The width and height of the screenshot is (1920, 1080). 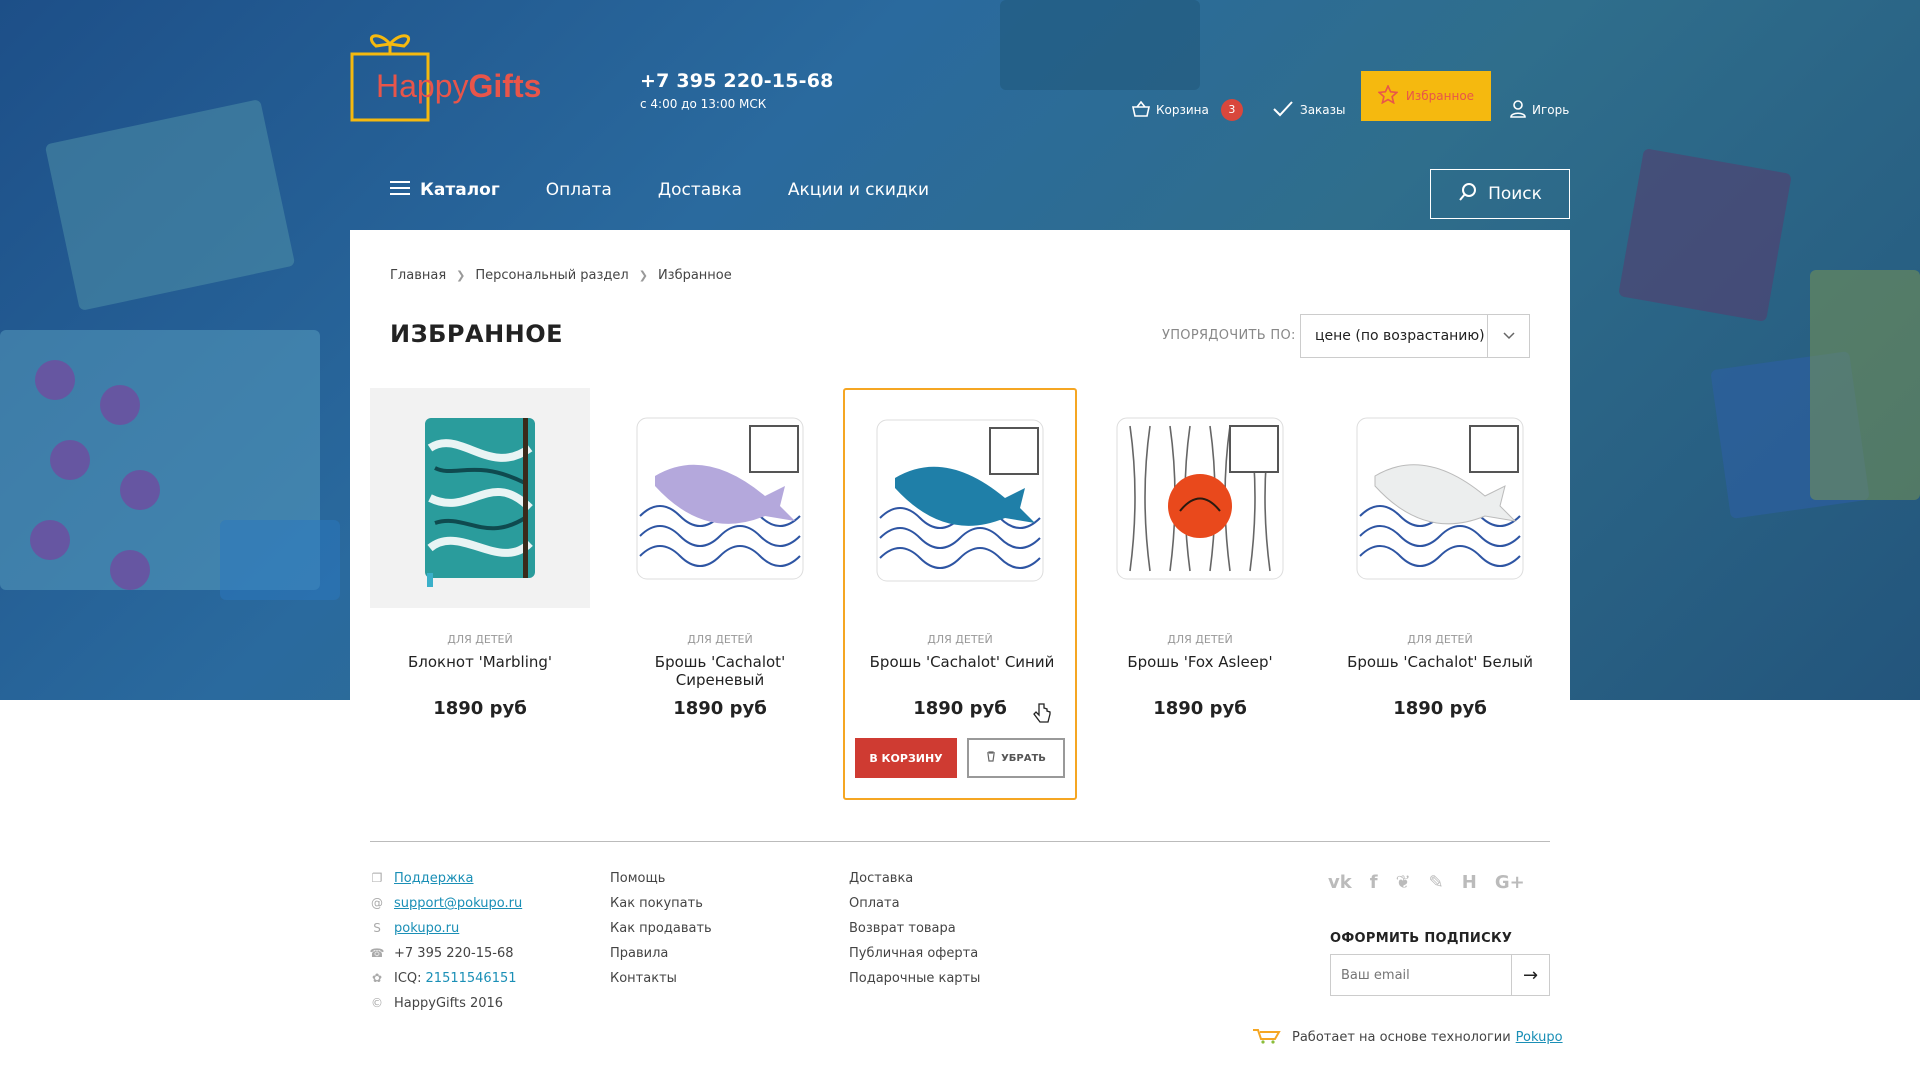 I want to click on copyright-icon: ©, so click(x=377, y=1003).